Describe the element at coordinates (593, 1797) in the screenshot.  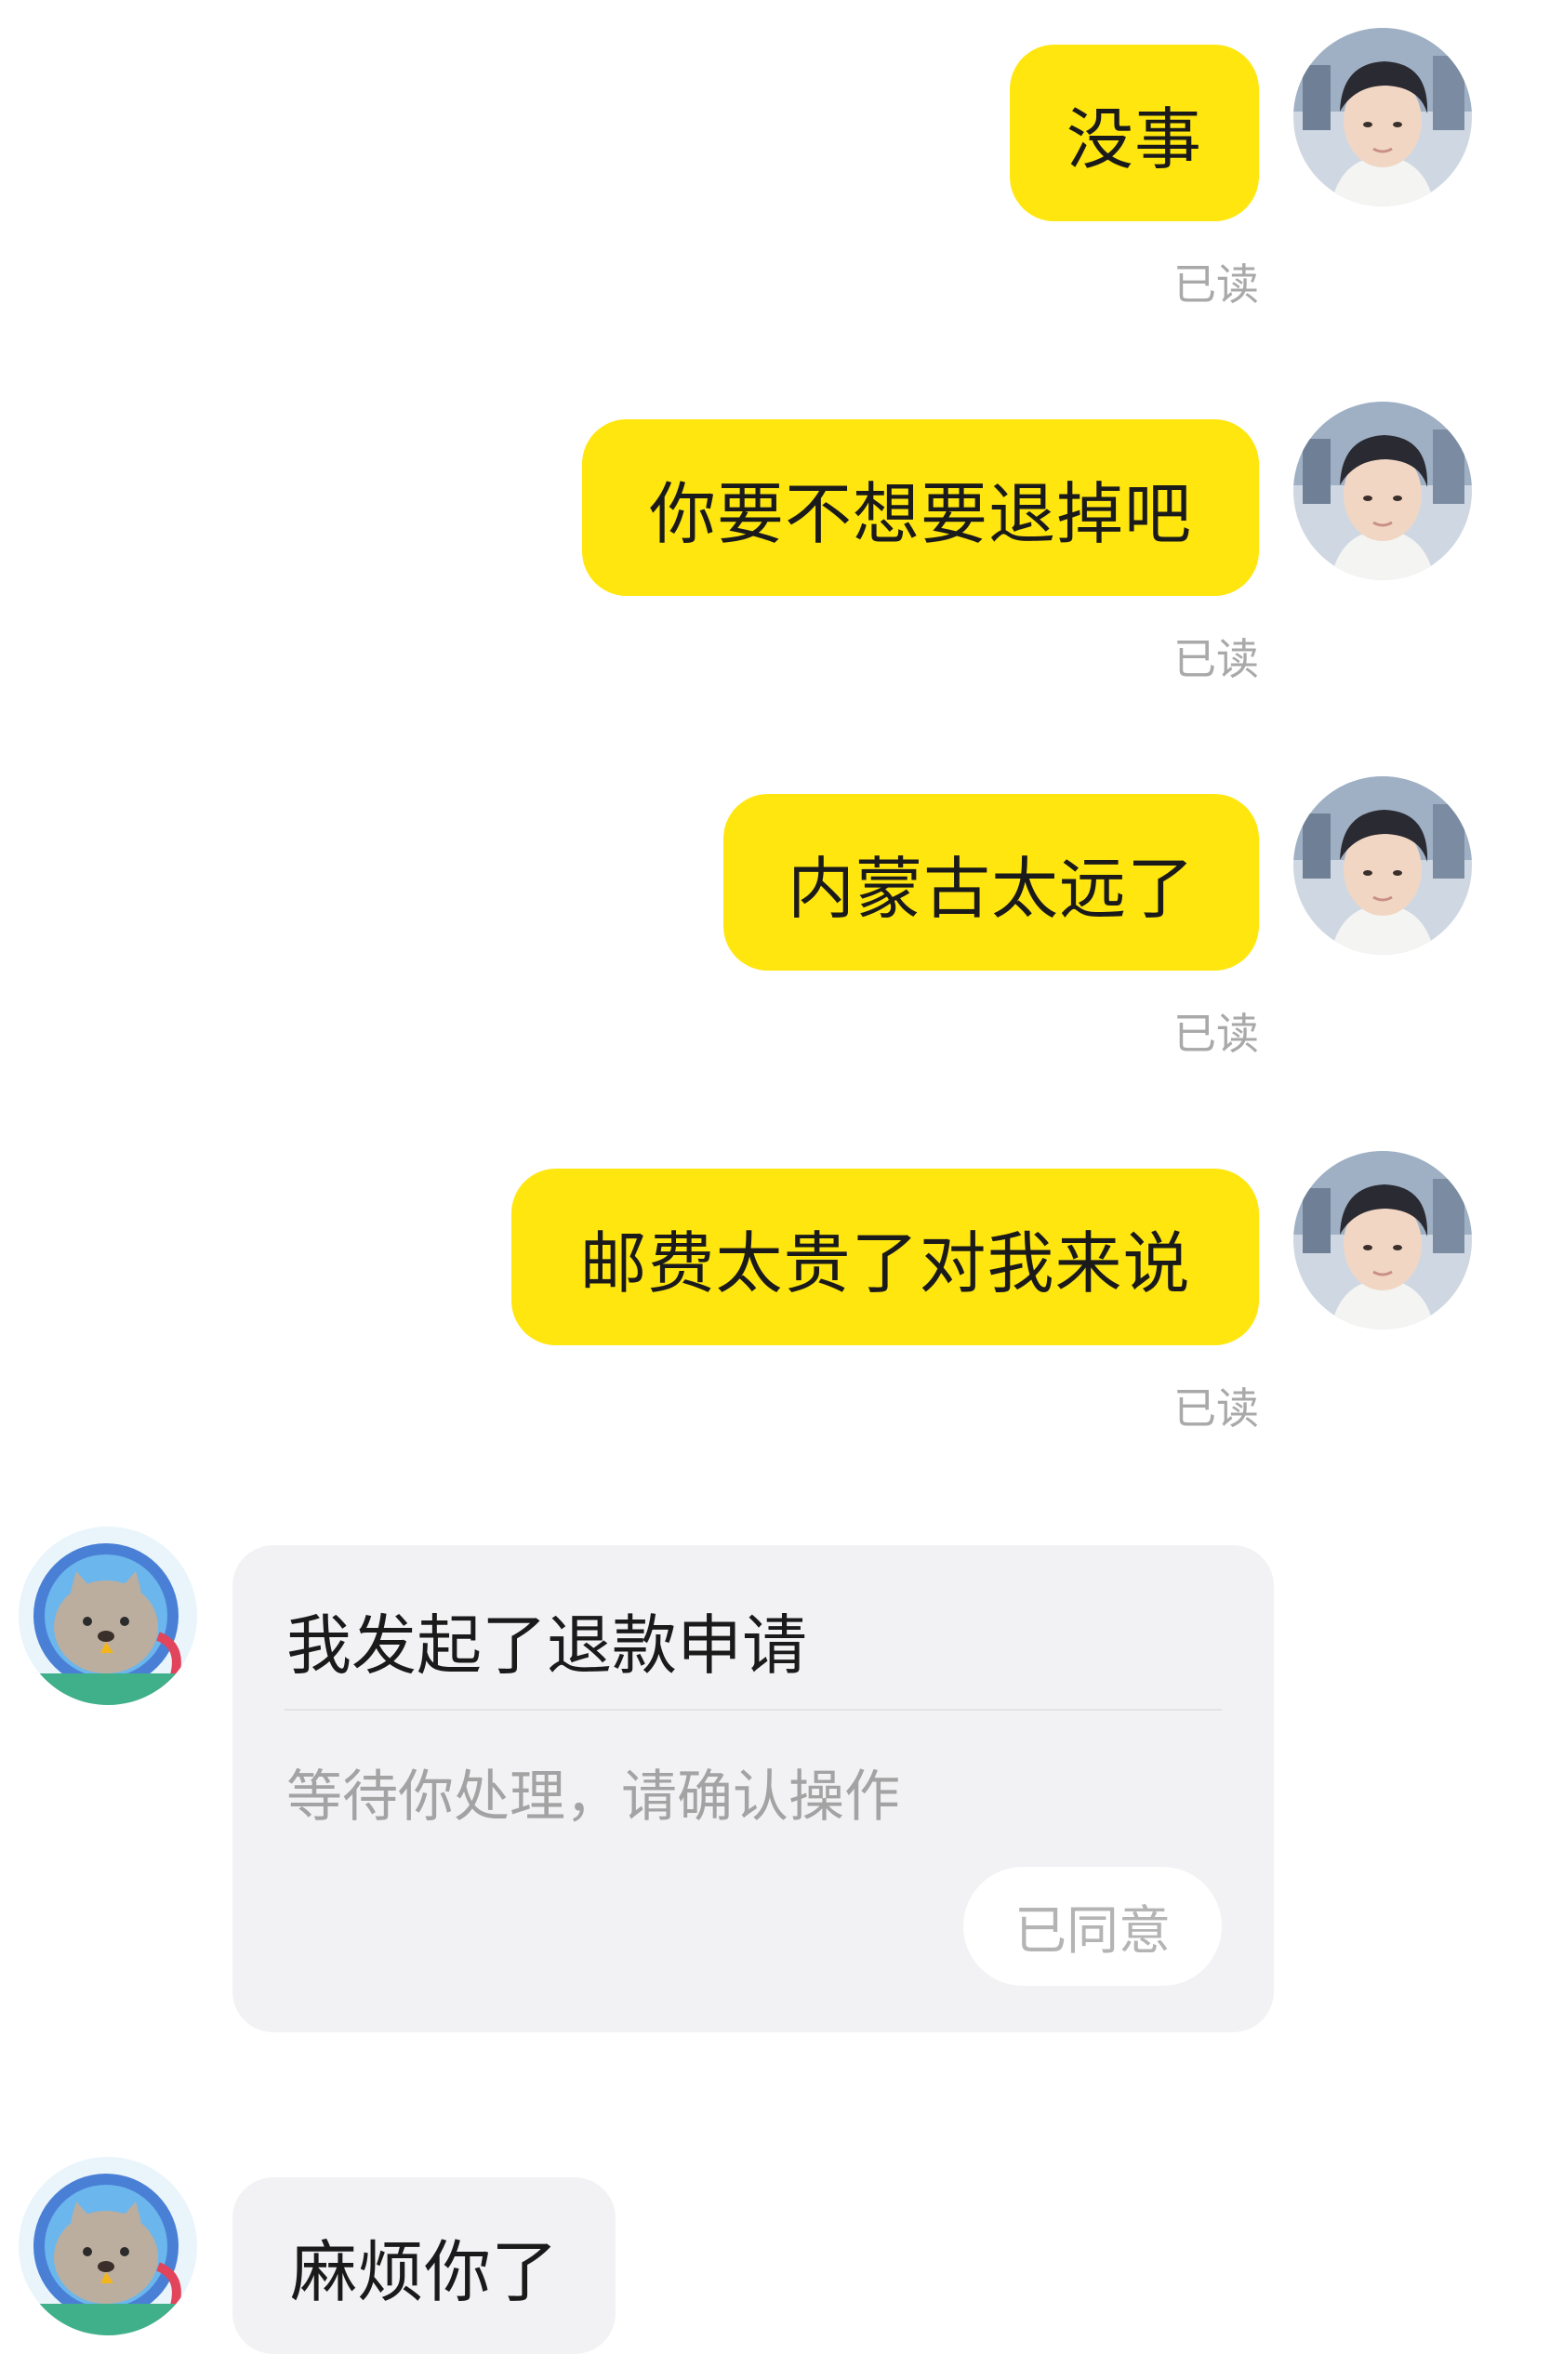
I see `refund-card-subtitle: 等待你处理，请确认操作` at that location.